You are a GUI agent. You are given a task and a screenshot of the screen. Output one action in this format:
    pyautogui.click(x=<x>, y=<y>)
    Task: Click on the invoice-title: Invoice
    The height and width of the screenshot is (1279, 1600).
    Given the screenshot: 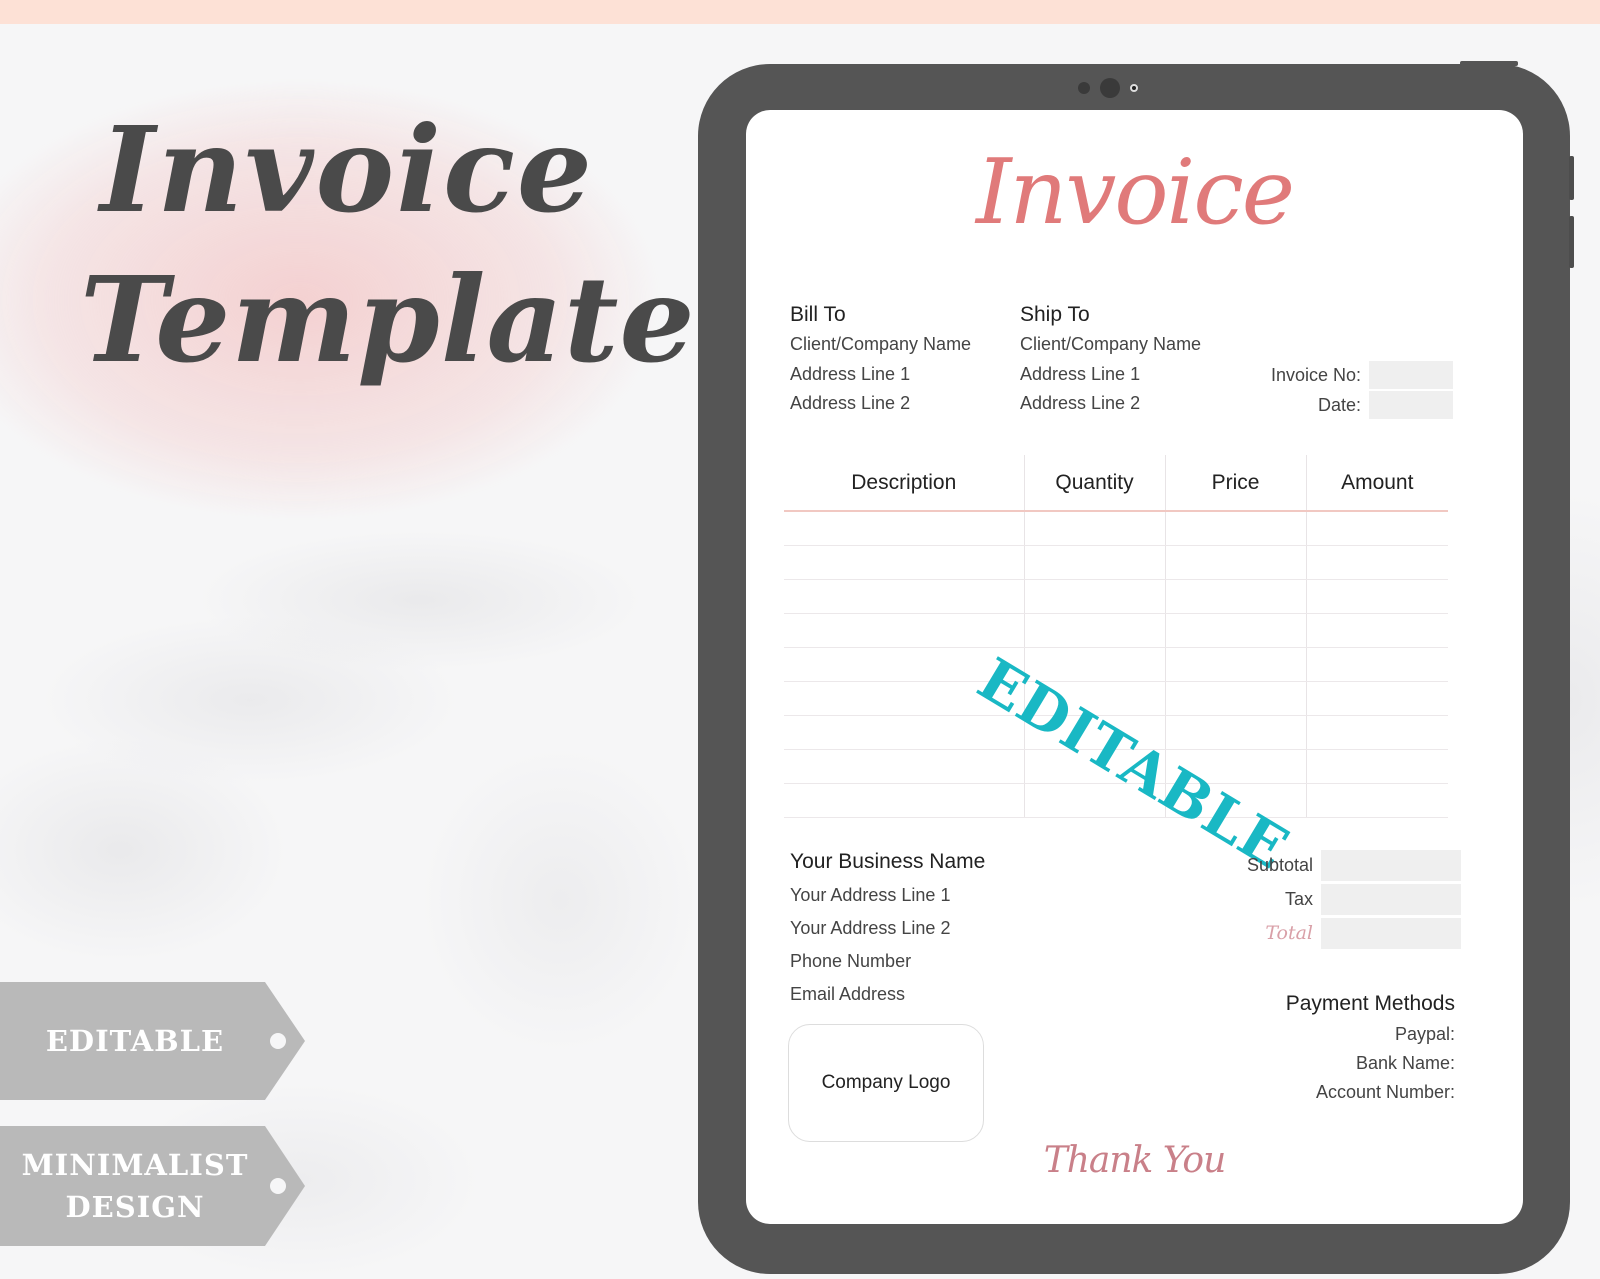 What is the action you would take?
    pyautogui.click(x=1135, y=192)
    